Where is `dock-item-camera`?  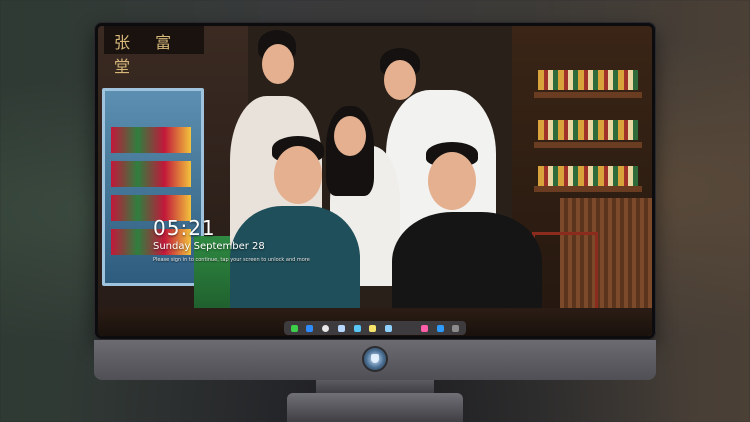 dock-item-camera is located at coordinates (456, 328).